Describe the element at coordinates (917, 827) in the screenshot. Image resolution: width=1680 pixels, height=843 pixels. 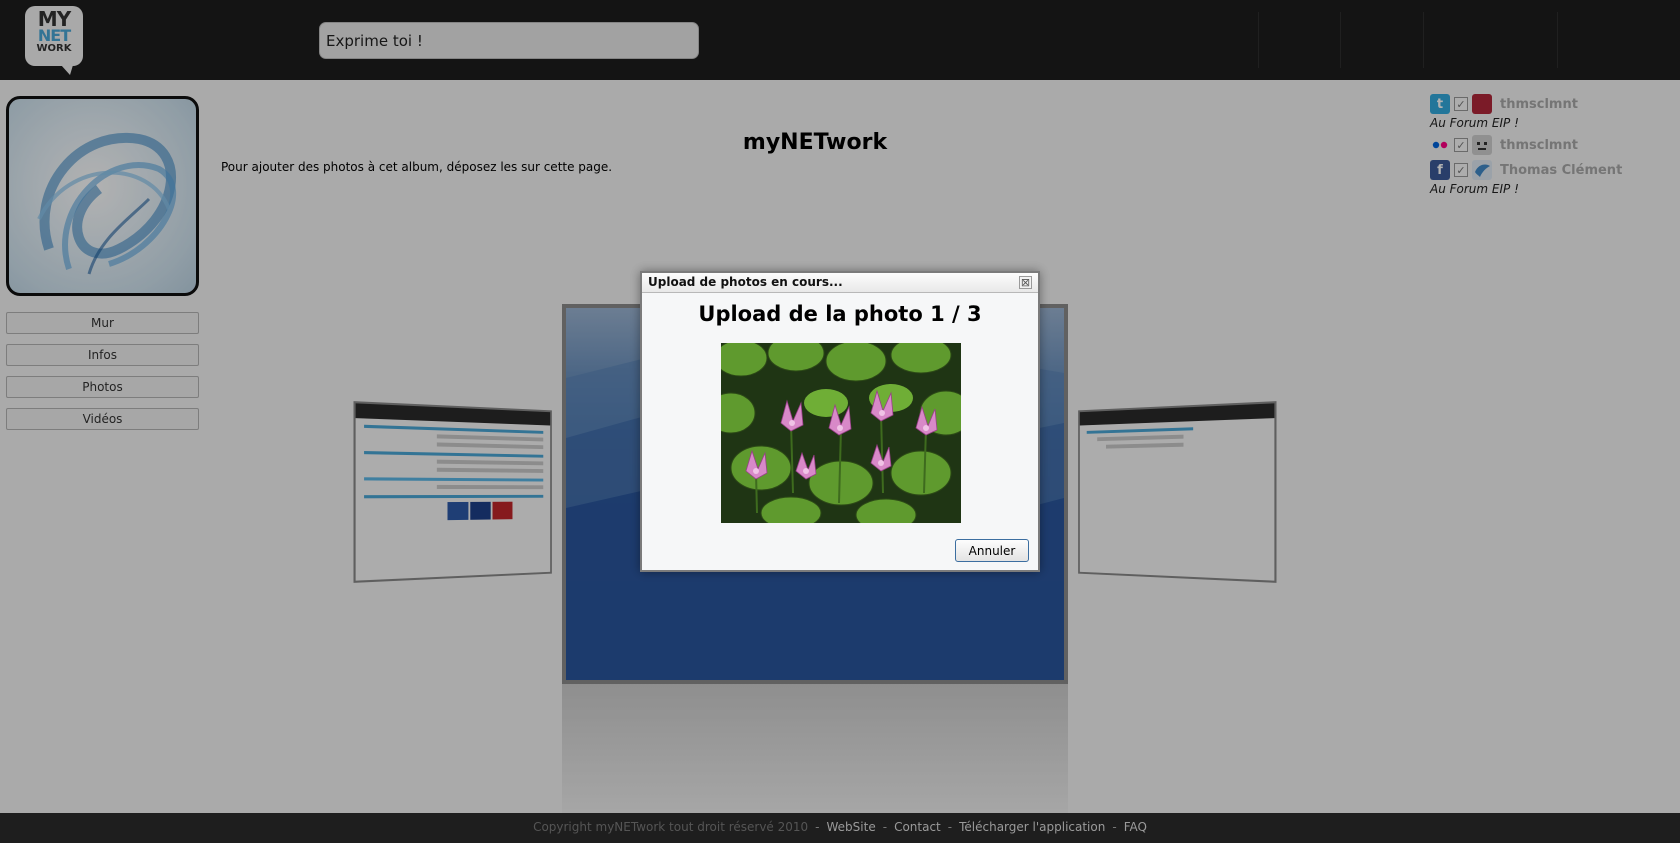
I see `footer-link-contact: Contact` at that location.